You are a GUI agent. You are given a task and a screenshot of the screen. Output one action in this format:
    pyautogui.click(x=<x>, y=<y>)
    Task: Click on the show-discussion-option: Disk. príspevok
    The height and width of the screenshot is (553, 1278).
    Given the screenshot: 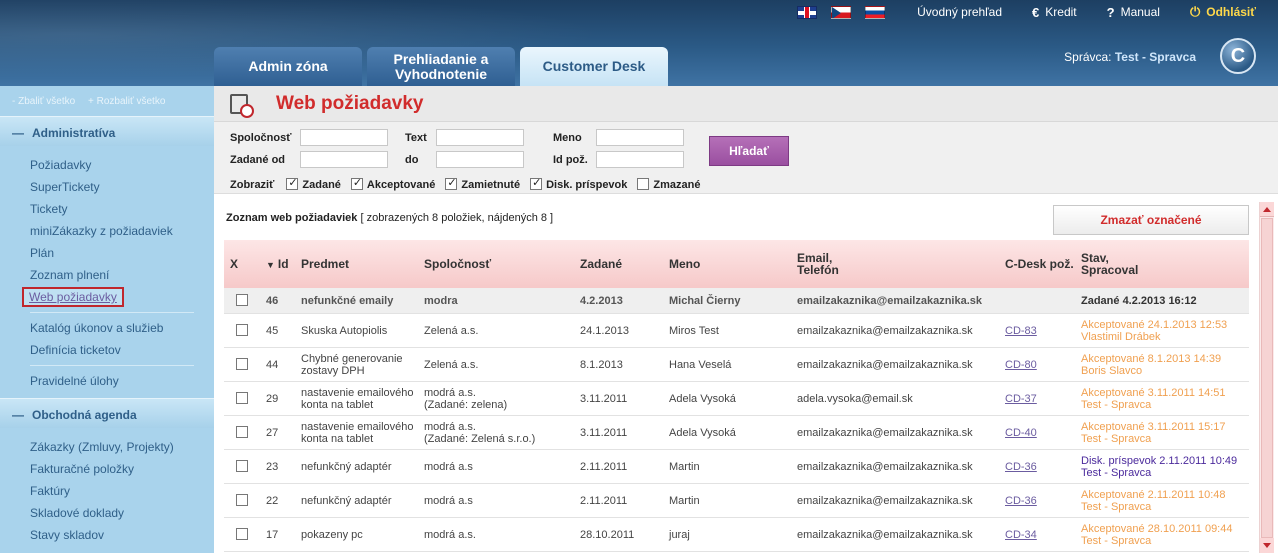 What is the action you would take?
    pyautogui.click(x=578, y=183)
    